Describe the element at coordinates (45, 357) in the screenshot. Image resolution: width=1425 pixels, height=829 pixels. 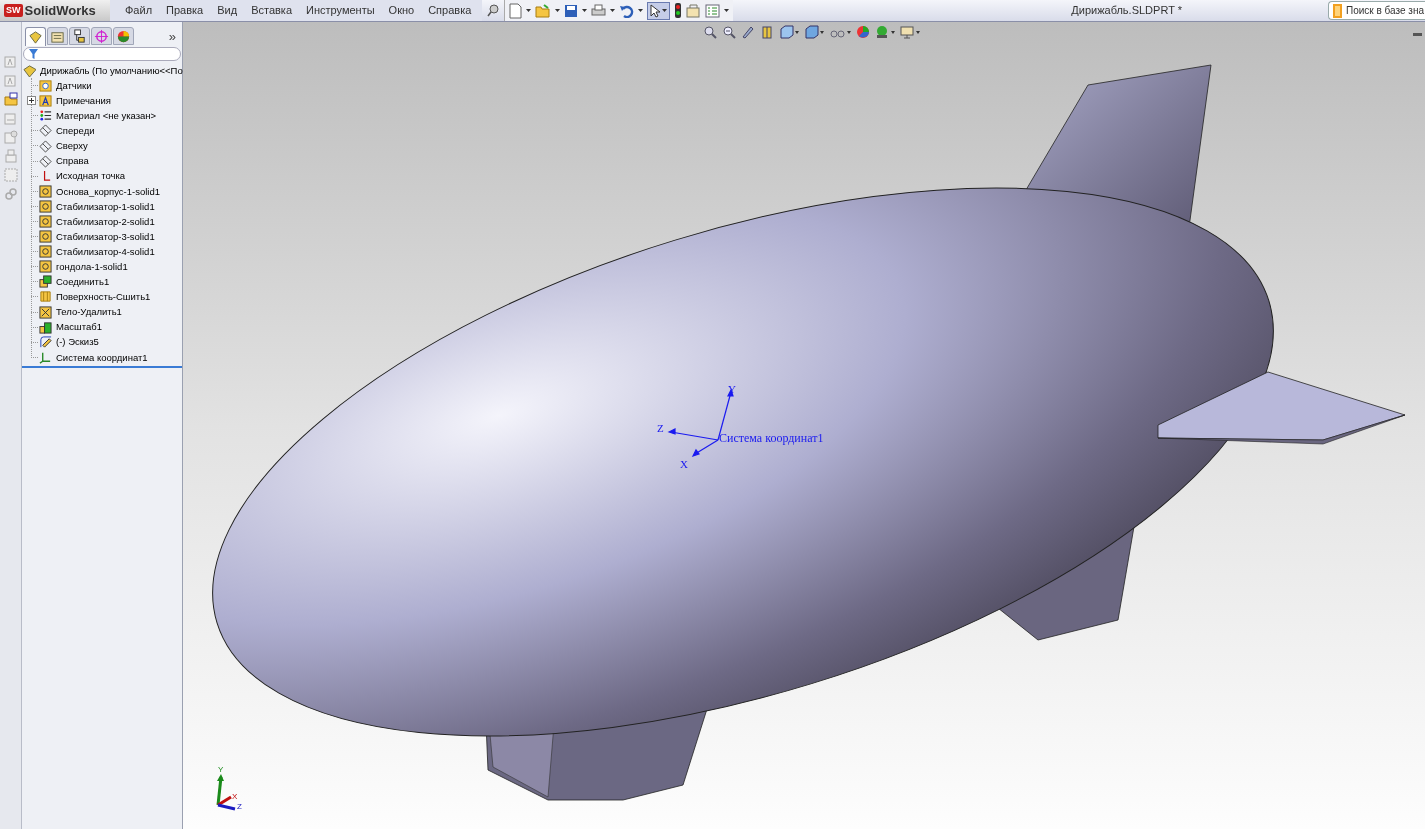
I see `coordinate-system-icon` at that location.